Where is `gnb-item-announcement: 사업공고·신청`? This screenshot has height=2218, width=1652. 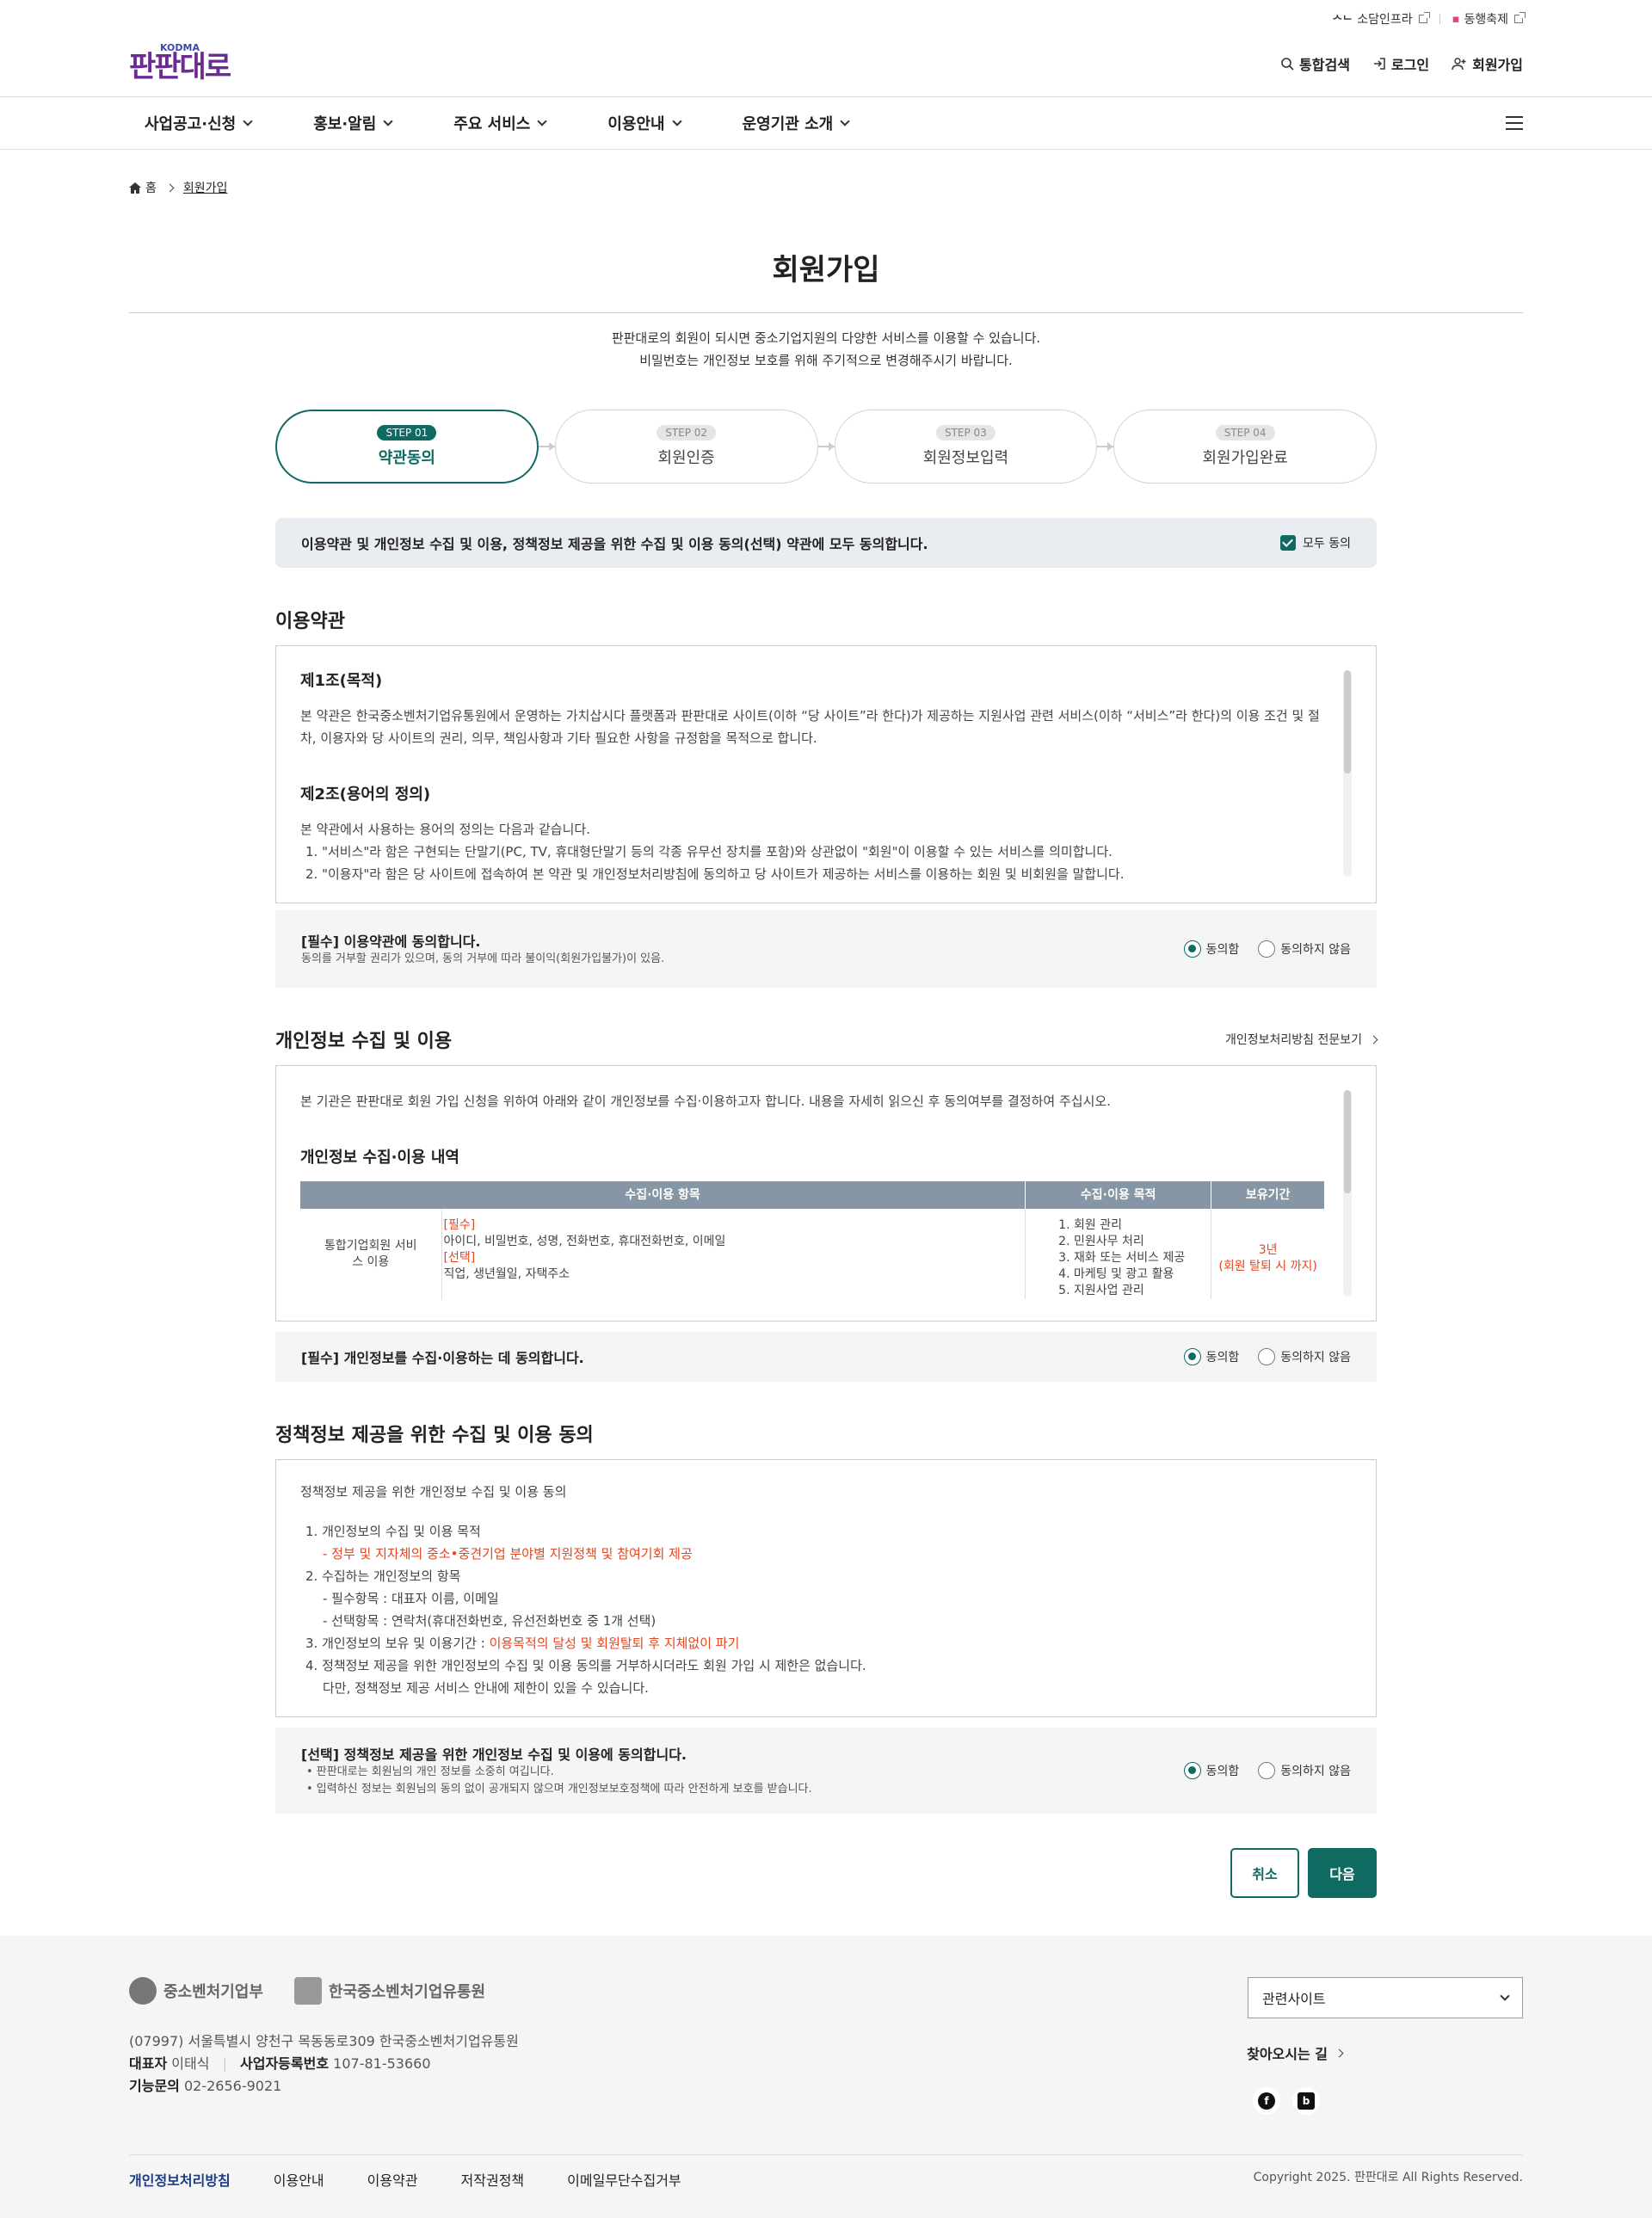 gnb-item-announcement: 사업공고·신청 is located at coordinates (198, 123).